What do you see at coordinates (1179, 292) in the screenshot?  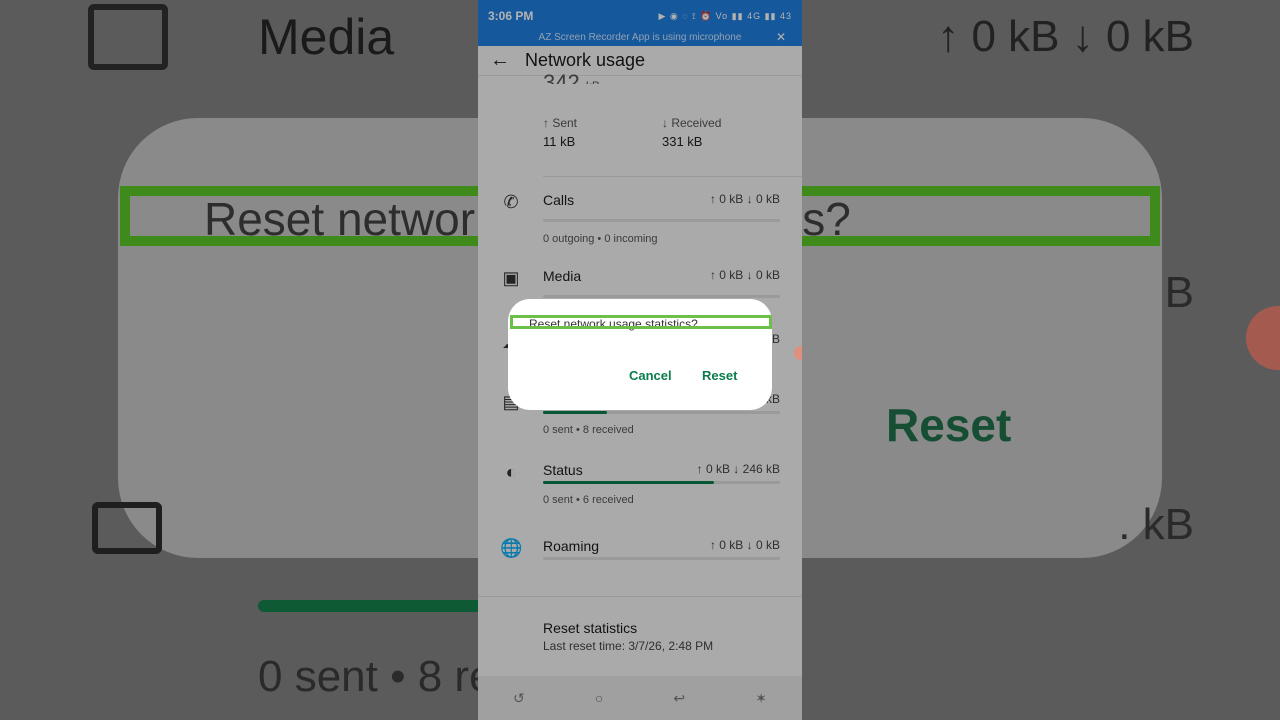 I see `bg-kb-1: B` at bounding box center [1179, 292].